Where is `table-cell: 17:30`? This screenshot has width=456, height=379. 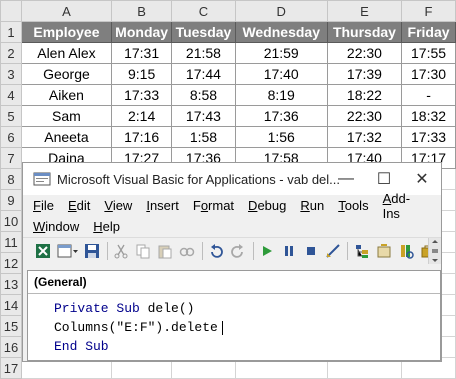
table-cell: 17:30 is located at coordinates (428, 74).